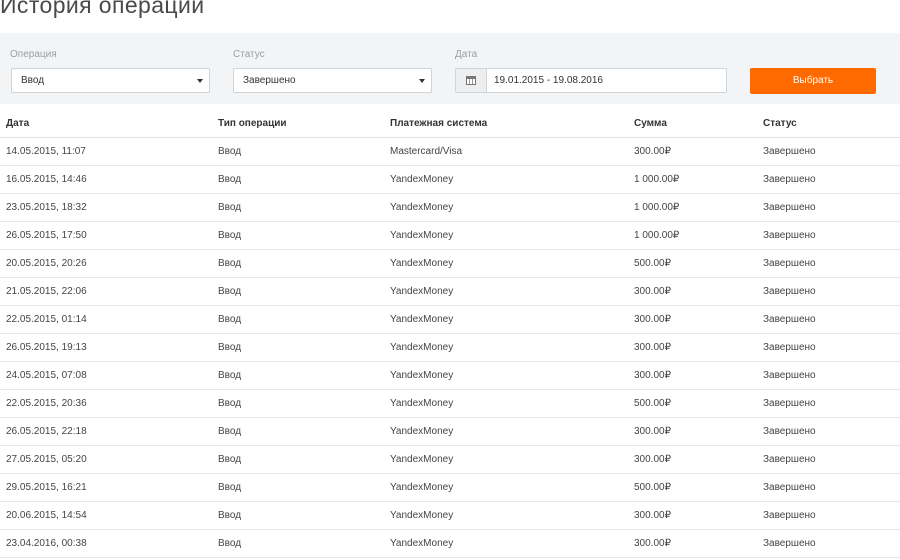 This screenshot has height=560, width=900. Describe the element at coordinates (109, 263) in the screenshot. I see `cell-date: 20.05.2015, 20:26` at that location.